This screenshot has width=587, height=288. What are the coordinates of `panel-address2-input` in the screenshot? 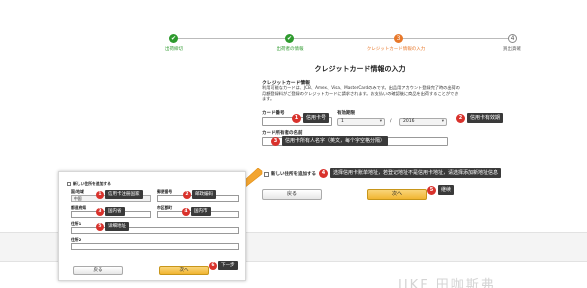 It's located at (155, 246).